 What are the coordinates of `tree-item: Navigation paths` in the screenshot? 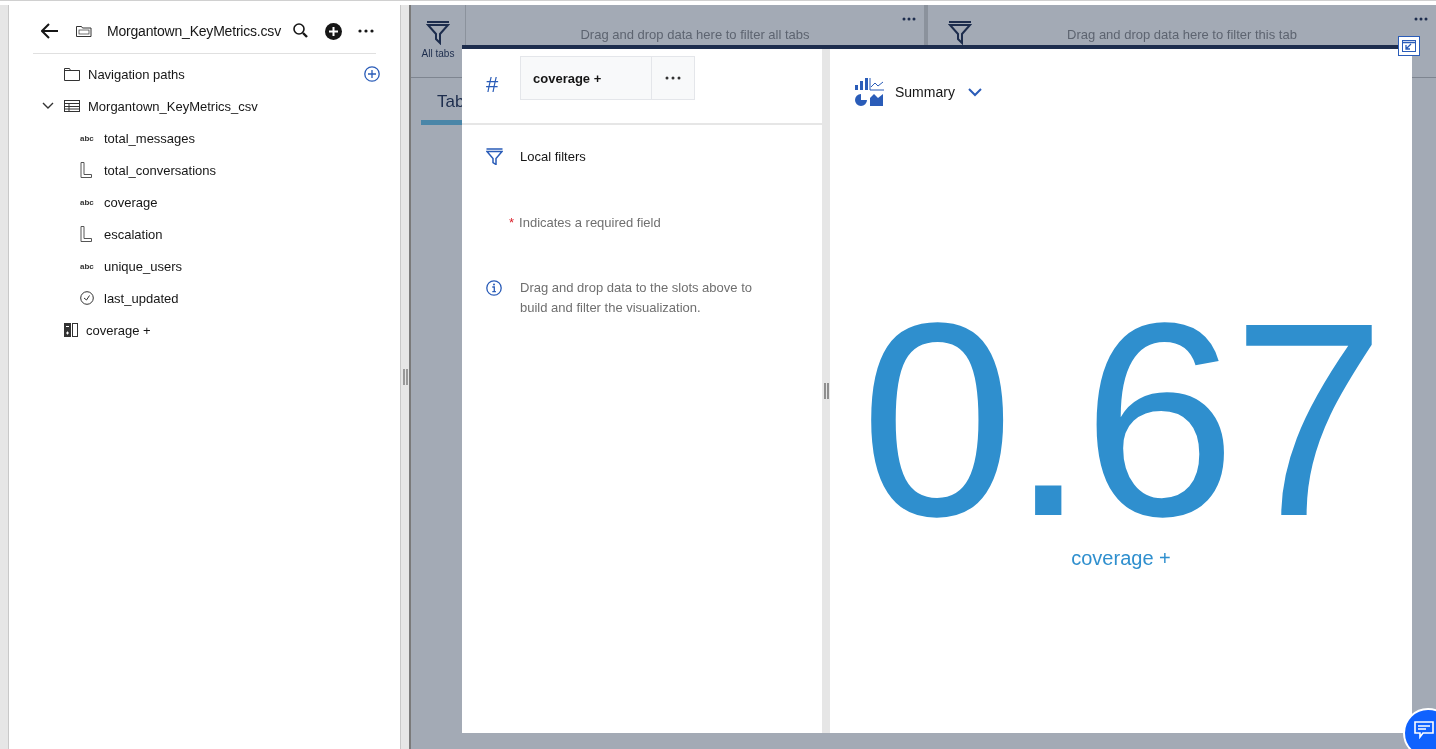 It's located at (136, 74).